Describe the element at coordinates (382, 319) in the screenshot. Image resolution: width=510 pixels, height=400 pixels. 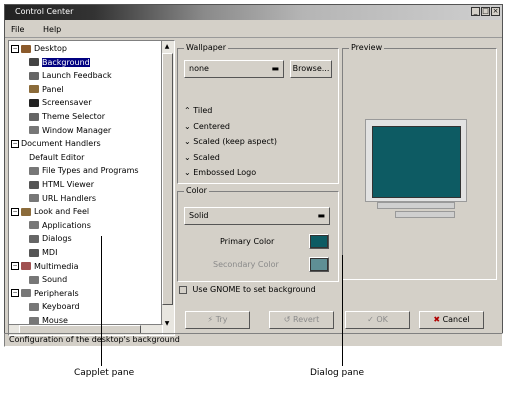
I see `ok-label: OK` at that location.